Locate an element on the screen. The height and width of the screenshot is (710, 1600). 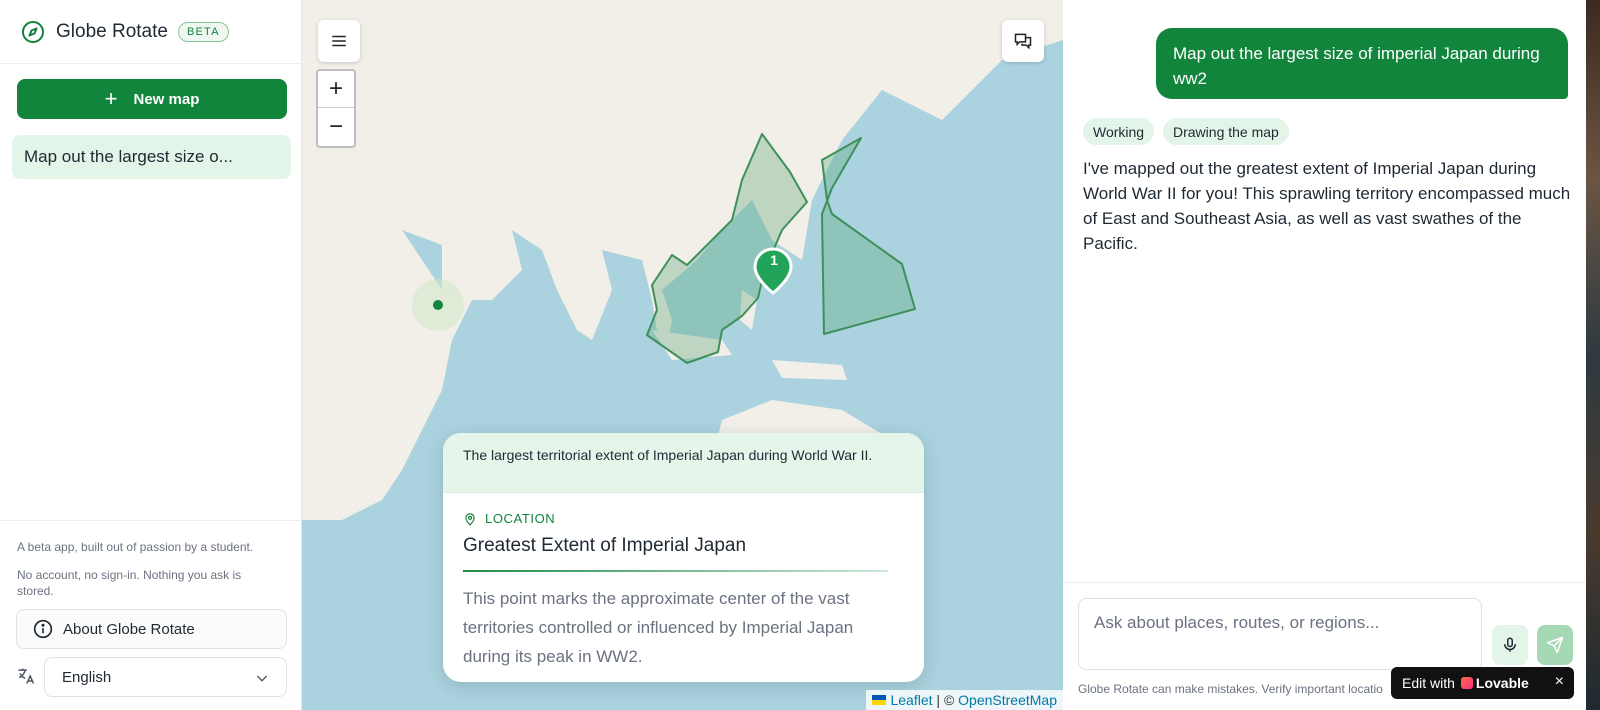
menu-icon is located at coordinates (339, 41).